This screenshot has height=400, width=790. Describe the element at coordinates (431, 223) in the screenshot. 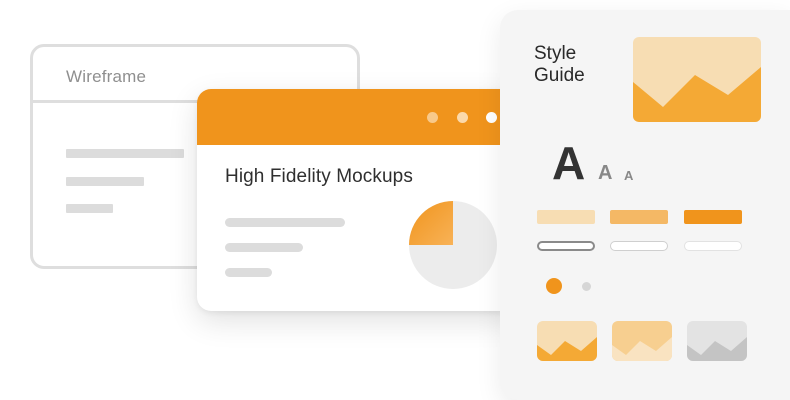

I see `pie-slice` at that location.